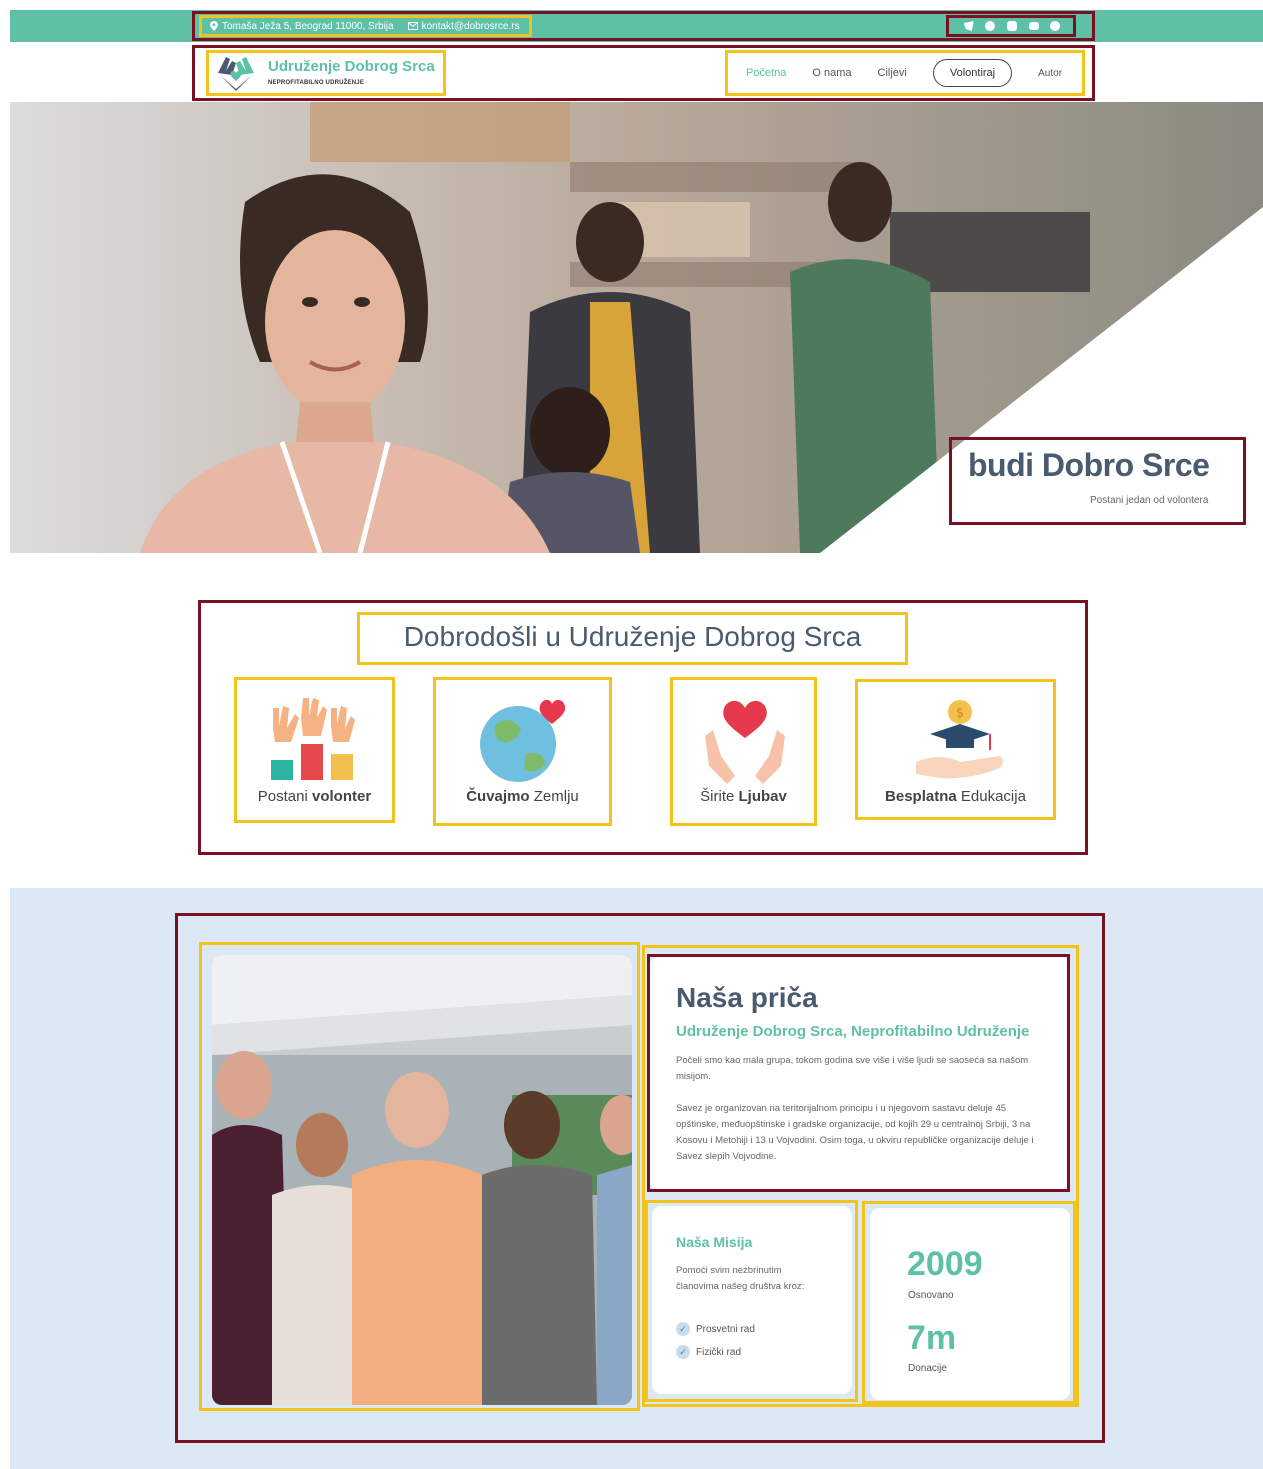  What do you see at coordinates (969, 1302) in the screenshot?
I see `stats-card-outline` at bounding box center [969, 1302].